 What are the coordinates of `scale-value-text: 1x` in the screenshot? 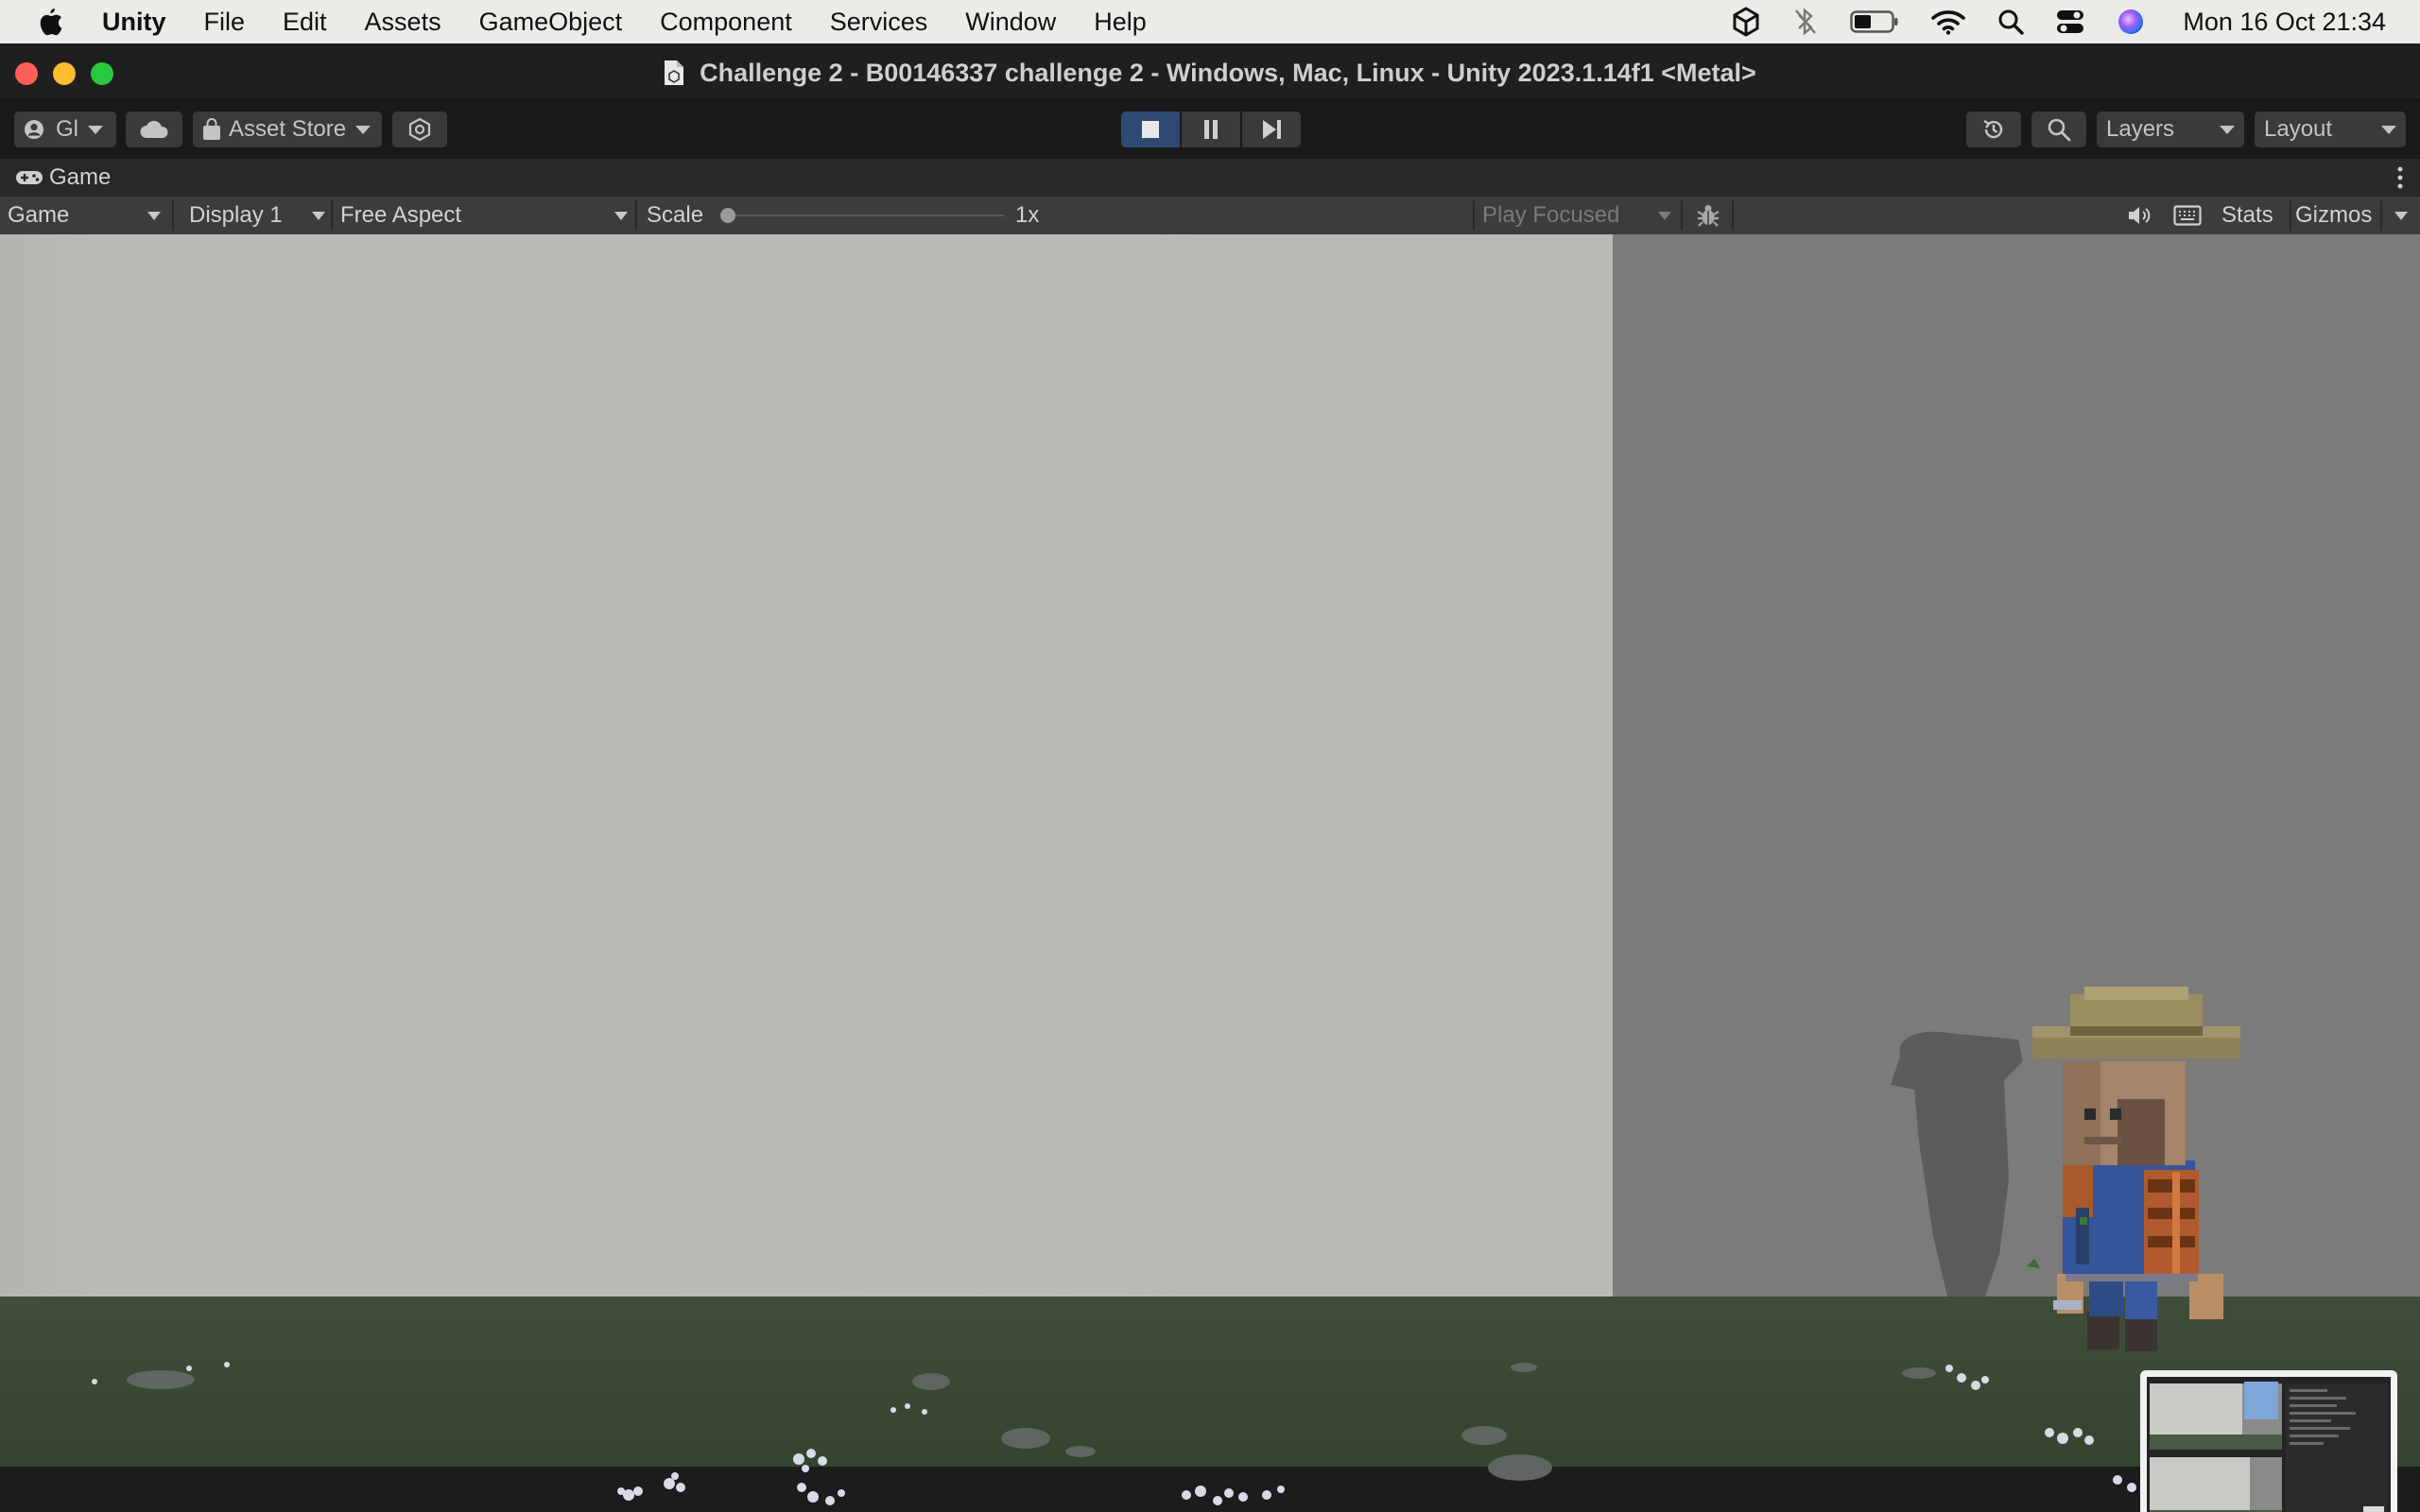 It's located at (1027, 215).